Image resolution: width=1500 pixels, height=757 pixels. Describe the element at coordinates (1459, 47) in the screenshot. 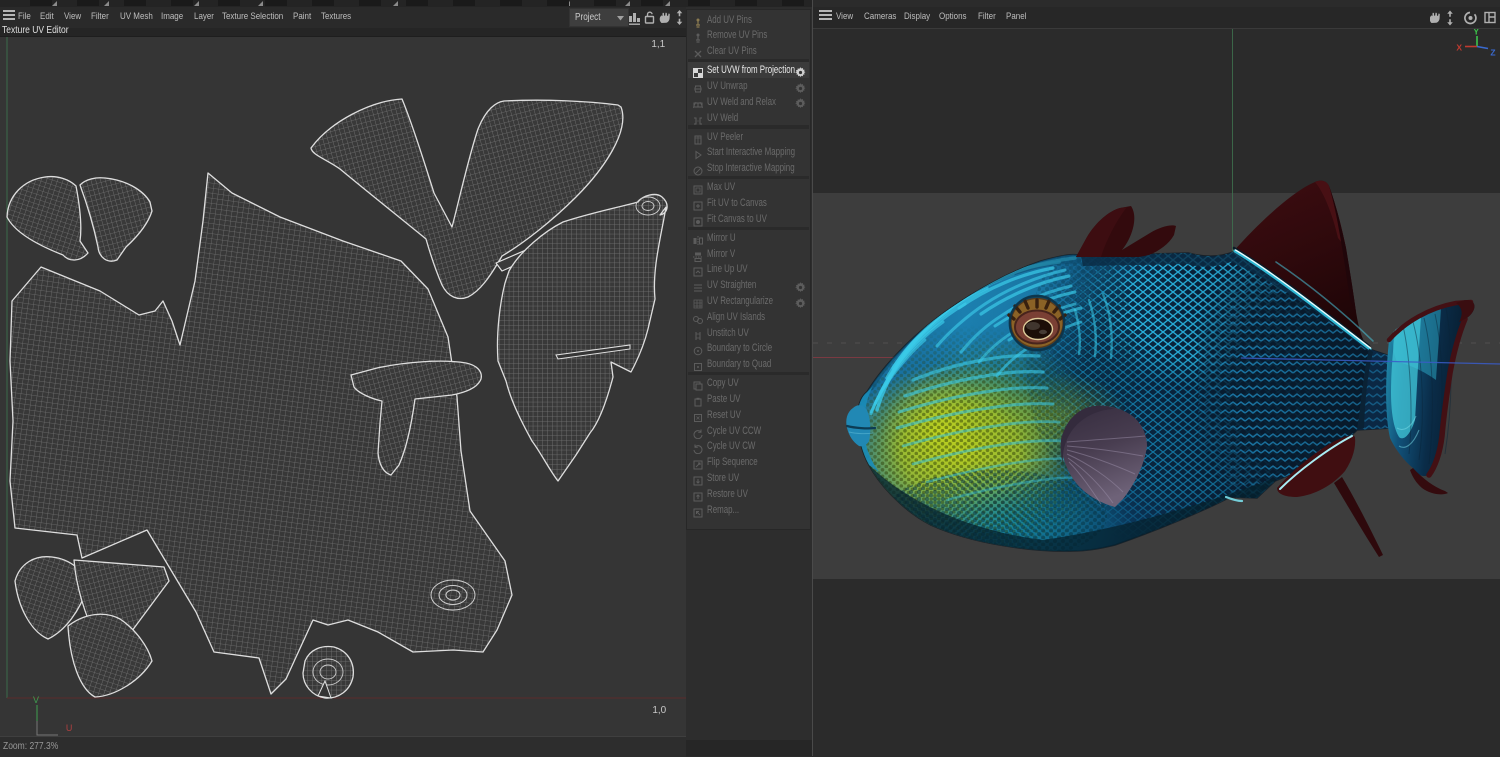

I see `svg-text: X` at that location.